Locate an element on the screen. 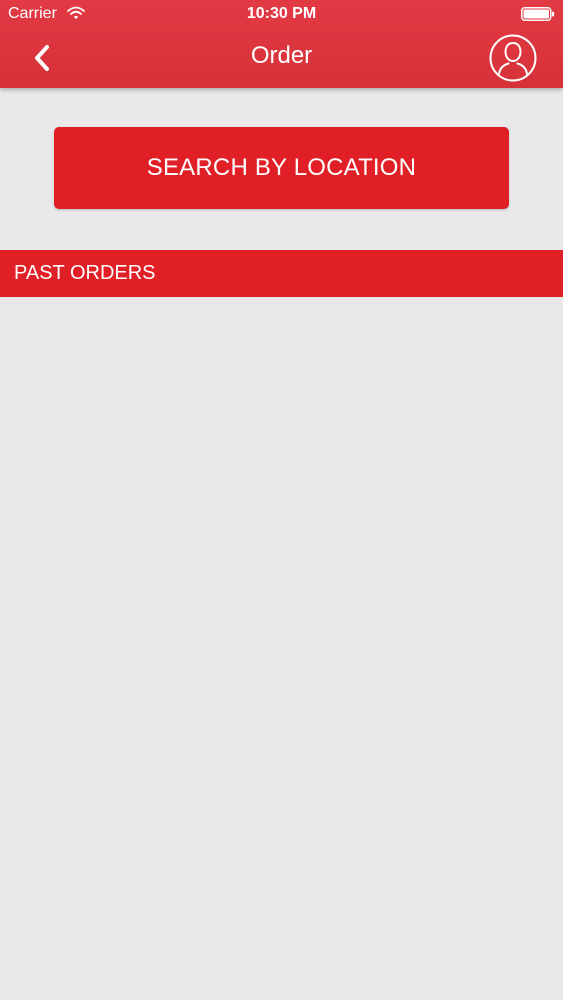 This screenshot has height=1000, width=563. status-bar: Carrier 10:30 PM is located at coordinates (281, 15).